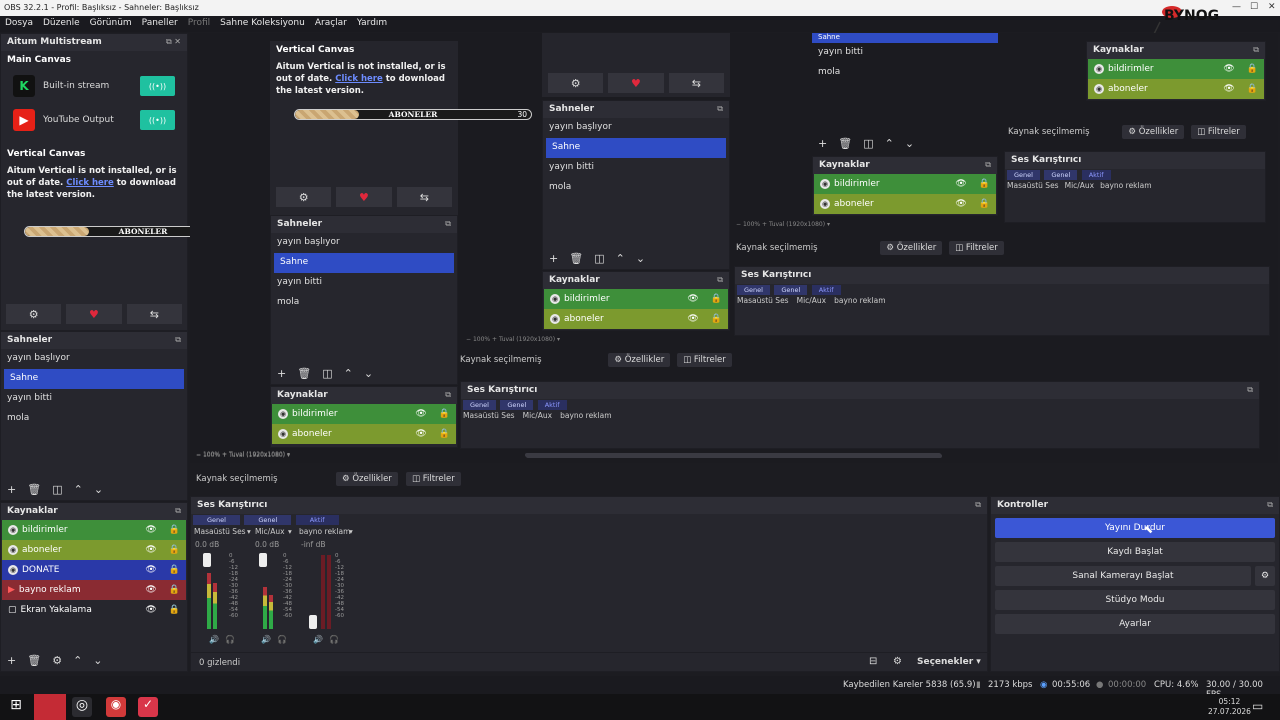 This screenshot has width=1280, height=720. Describe the element at coordinates (897, 661) in the screenshot. I see `advanced-audio-icon: ⚙` at that location.